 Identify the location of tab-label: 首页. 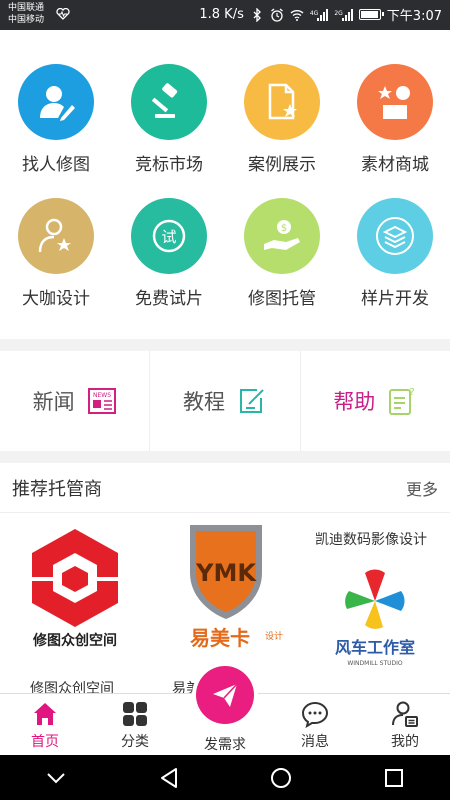
(45, 742).